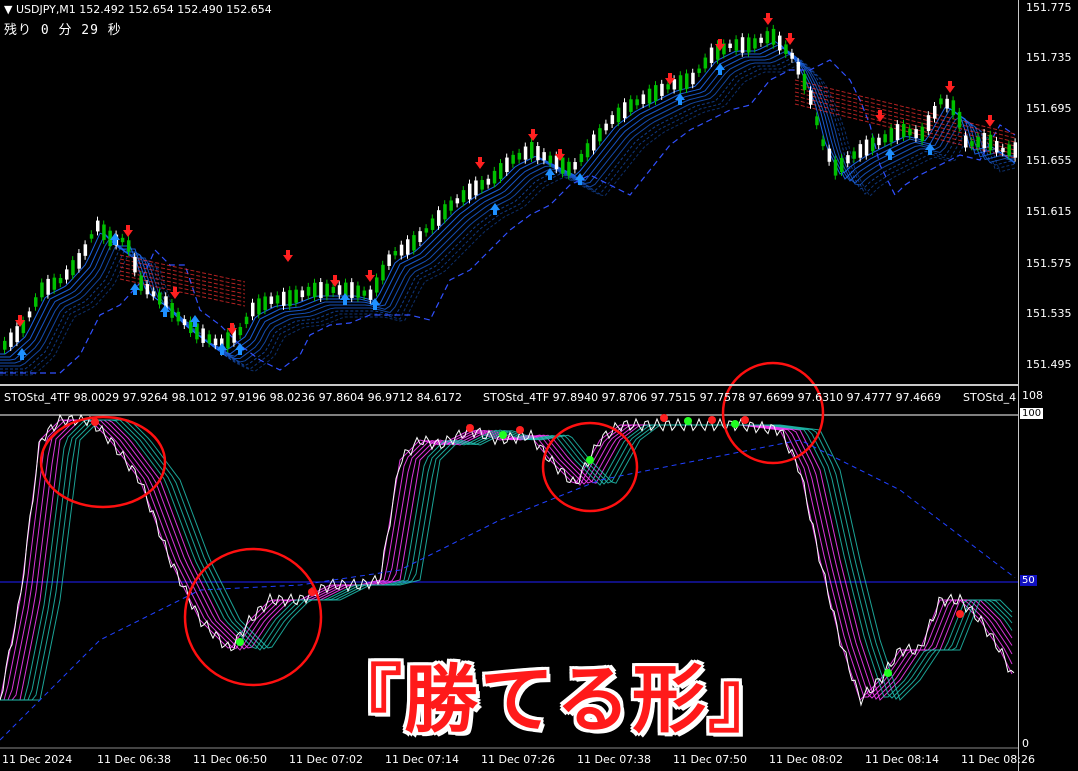 This screenshot has height=771, width=1078. Describe the element at coordinates (63, 30) in the screenshot. I see `bar-countdown: 残り 0 分 29 秒` at that location.